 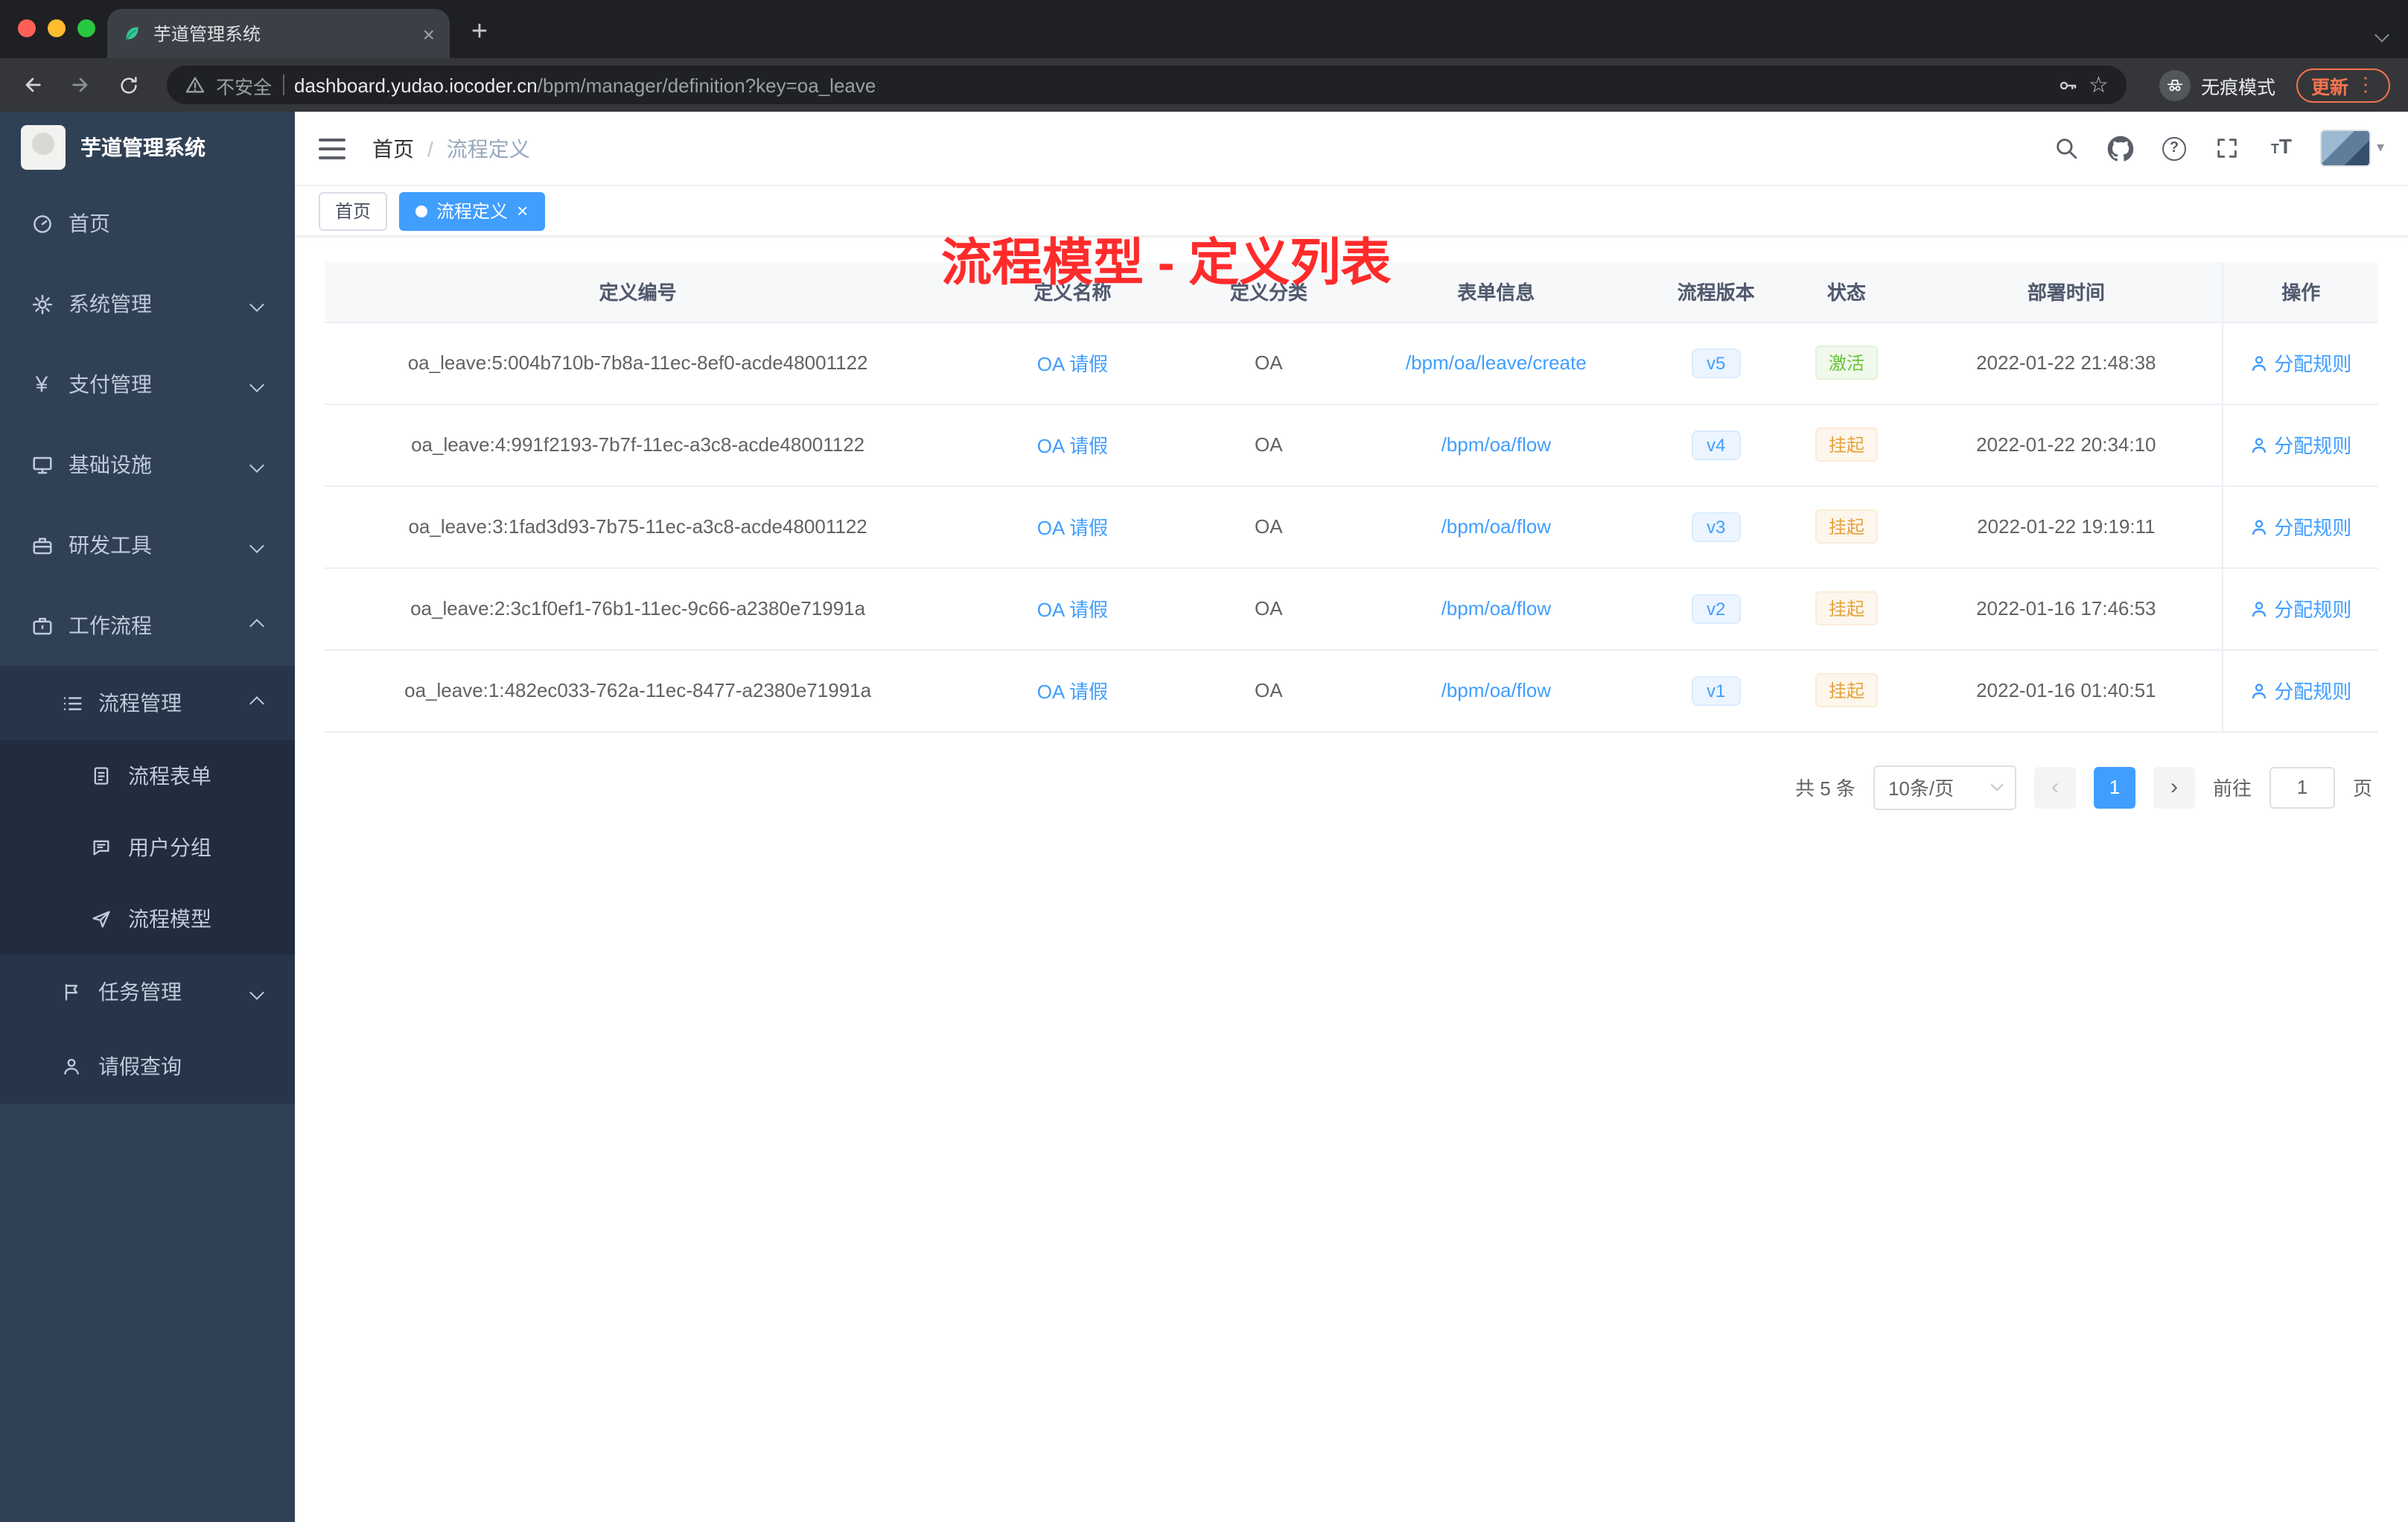 What do you see at coordinates (1716, 363) in the screenshot?
I see `version-badge: v5` at bounding box center [1716, 363].